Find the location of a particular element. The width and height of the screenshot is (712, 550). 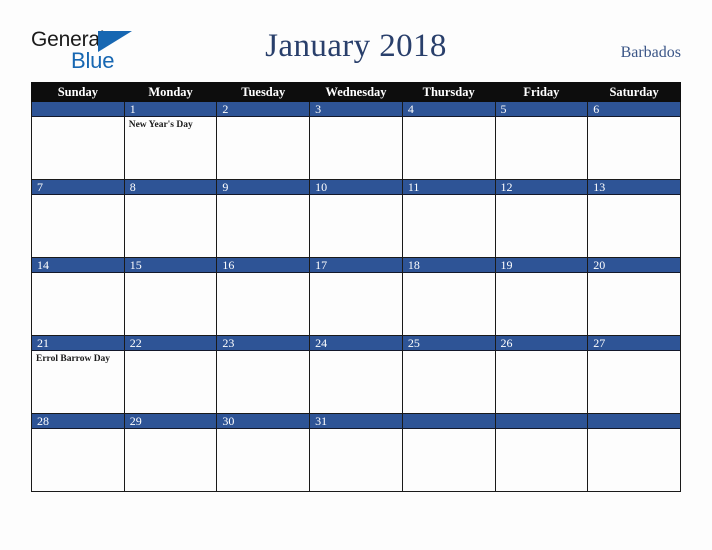

day-number: 21 is located at coordinates (78, 343).